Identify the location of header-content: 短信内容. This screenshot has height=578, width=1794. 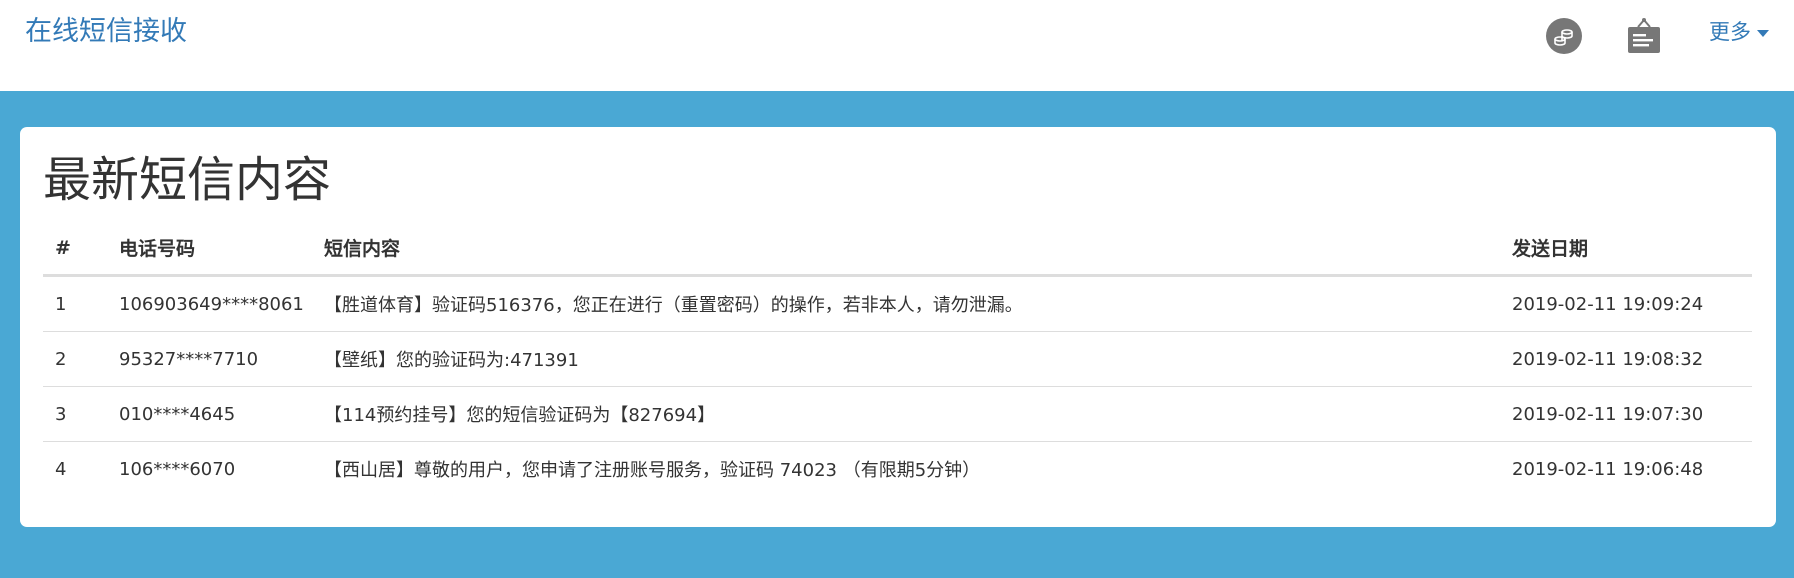
(906, 249).